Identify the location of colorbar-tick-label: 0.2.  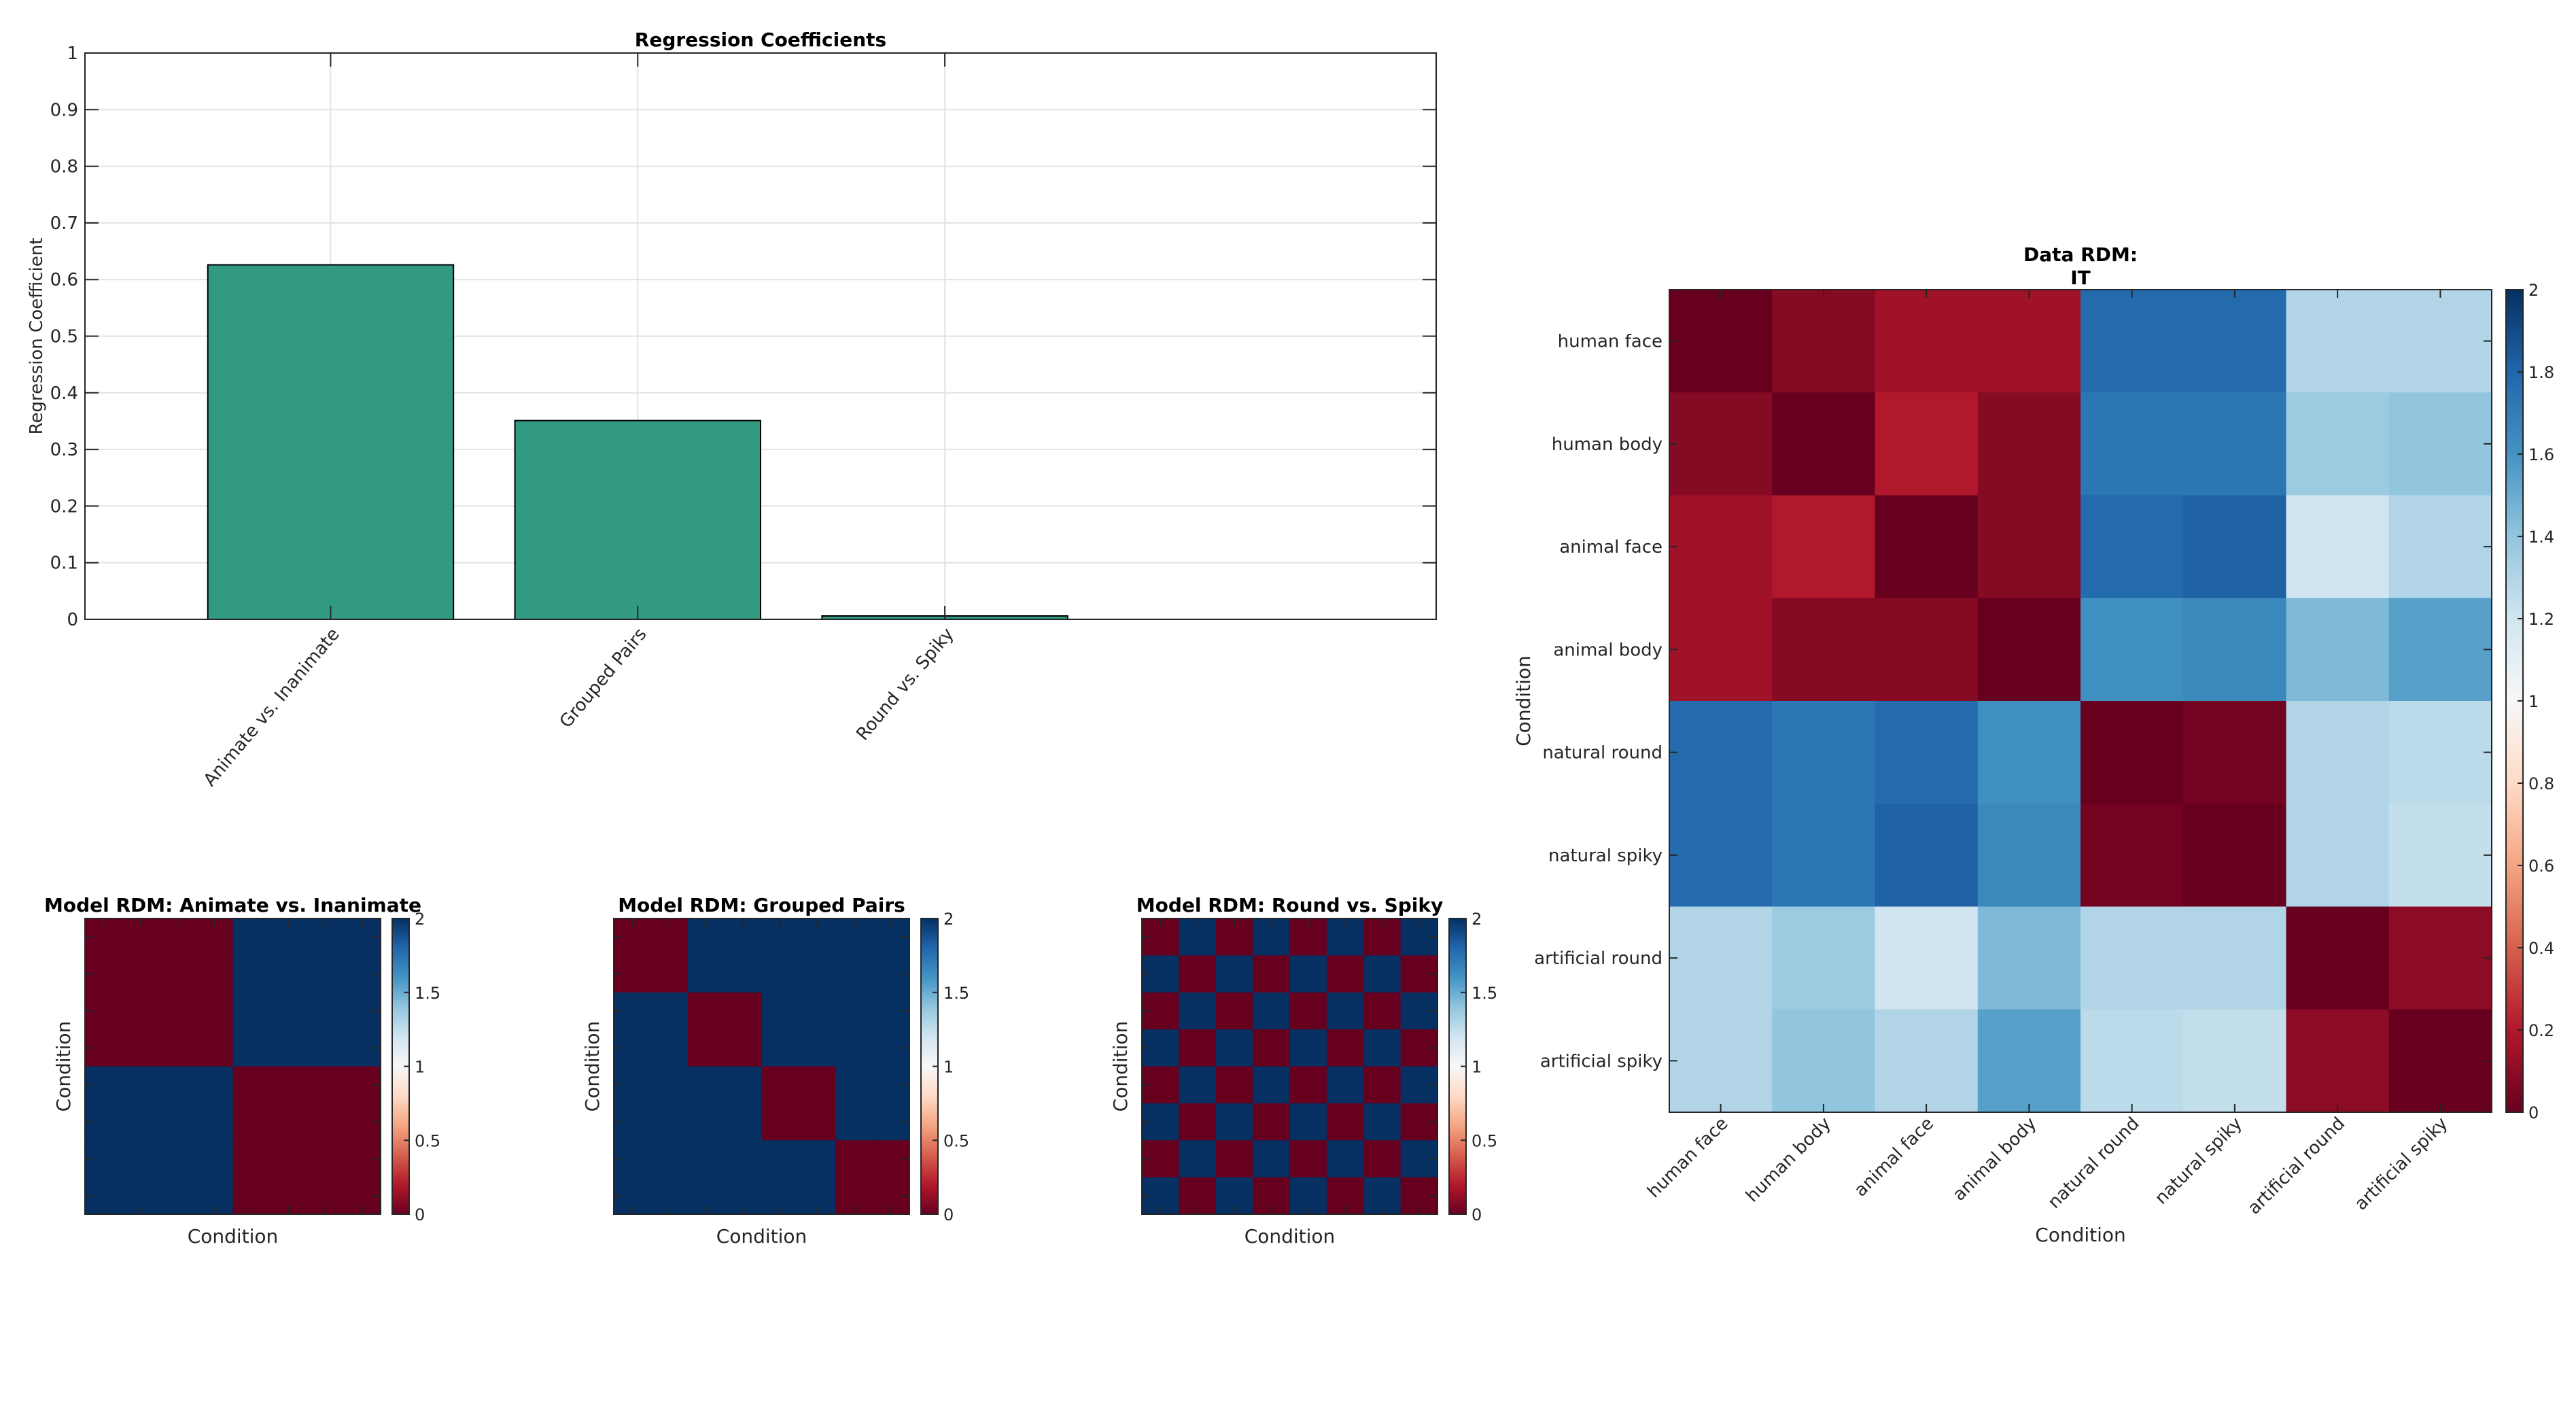
(2541, 1030).